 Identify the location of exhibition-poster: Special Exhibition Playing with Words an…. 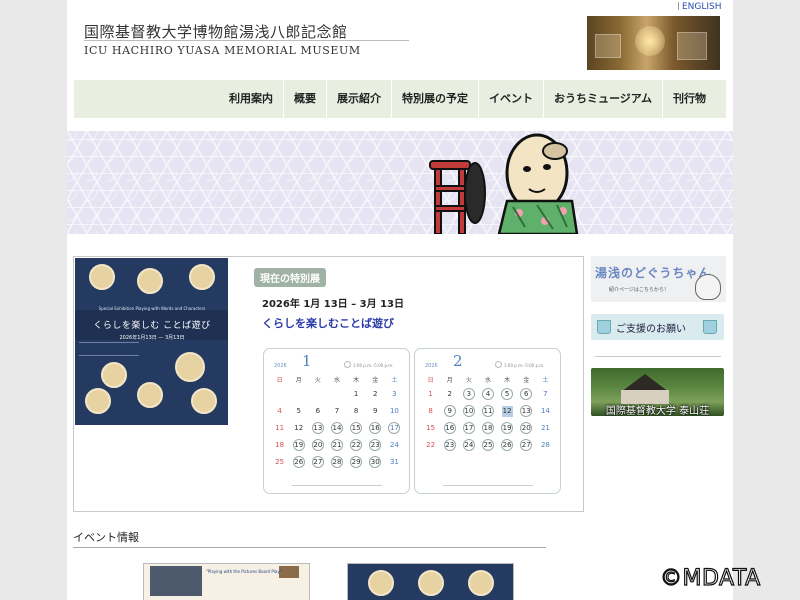
(151, 341).